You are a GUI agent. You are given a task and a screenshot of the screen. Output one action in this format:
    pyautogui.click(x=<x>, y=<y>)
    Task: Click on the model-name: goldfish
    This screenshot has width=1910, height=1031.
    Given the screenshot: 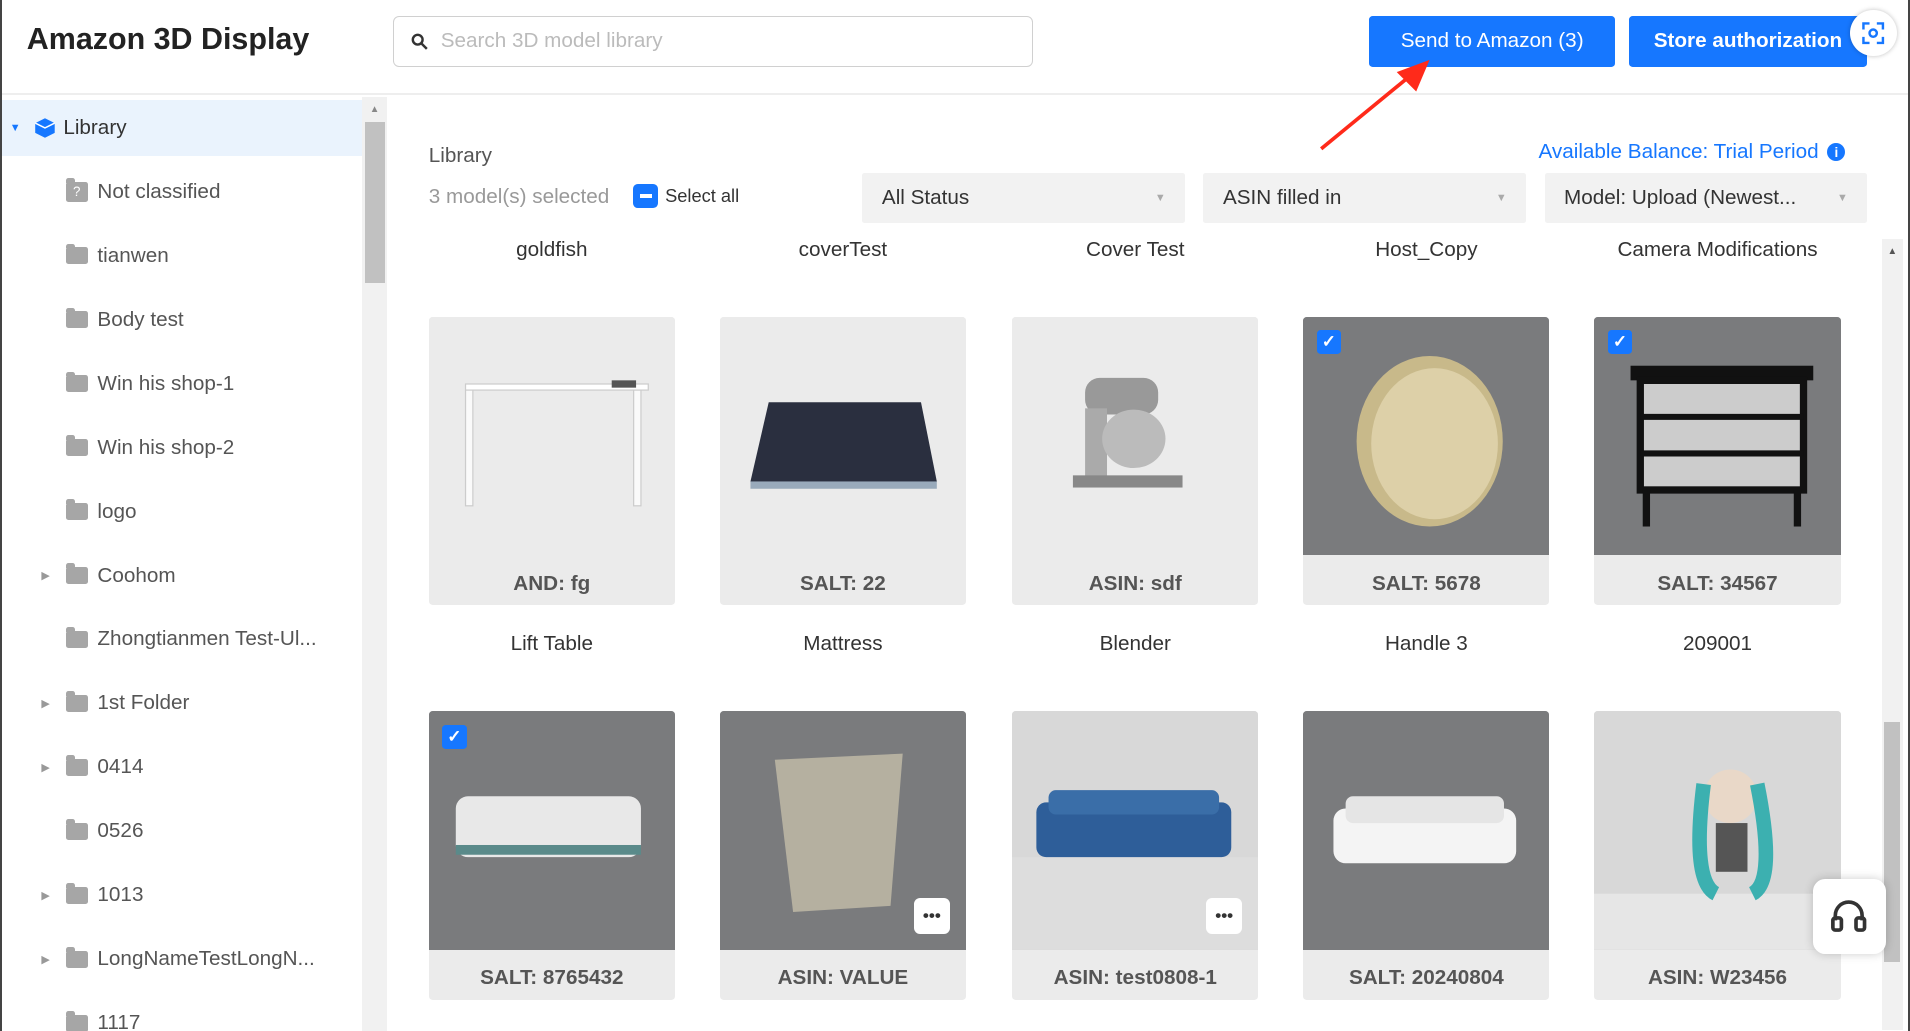 What is the action you would take?
    pyautogui.click(x=552, y=249)
    